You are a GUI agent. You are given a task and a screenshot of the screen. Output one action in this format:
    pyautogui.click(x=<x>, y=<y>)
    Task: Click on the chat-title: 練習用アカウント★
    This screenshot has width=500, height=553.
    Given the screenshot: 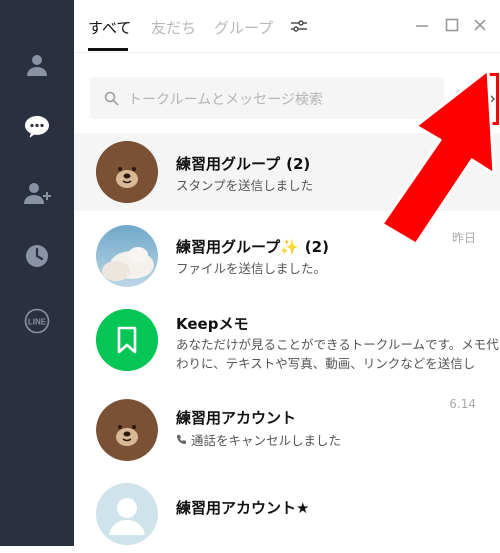 What is the action you would take?
    pyautogui.click(x=243, y=508)
    